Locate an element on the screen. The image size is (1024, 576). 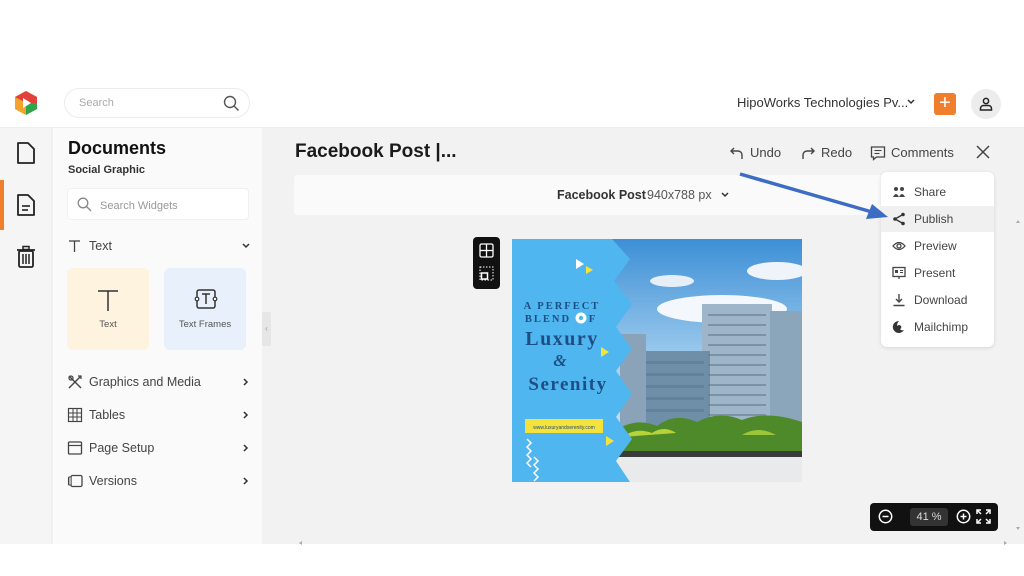
page-size-selector: Facebook Post 940x788 px is located at coordinates (594, 195).